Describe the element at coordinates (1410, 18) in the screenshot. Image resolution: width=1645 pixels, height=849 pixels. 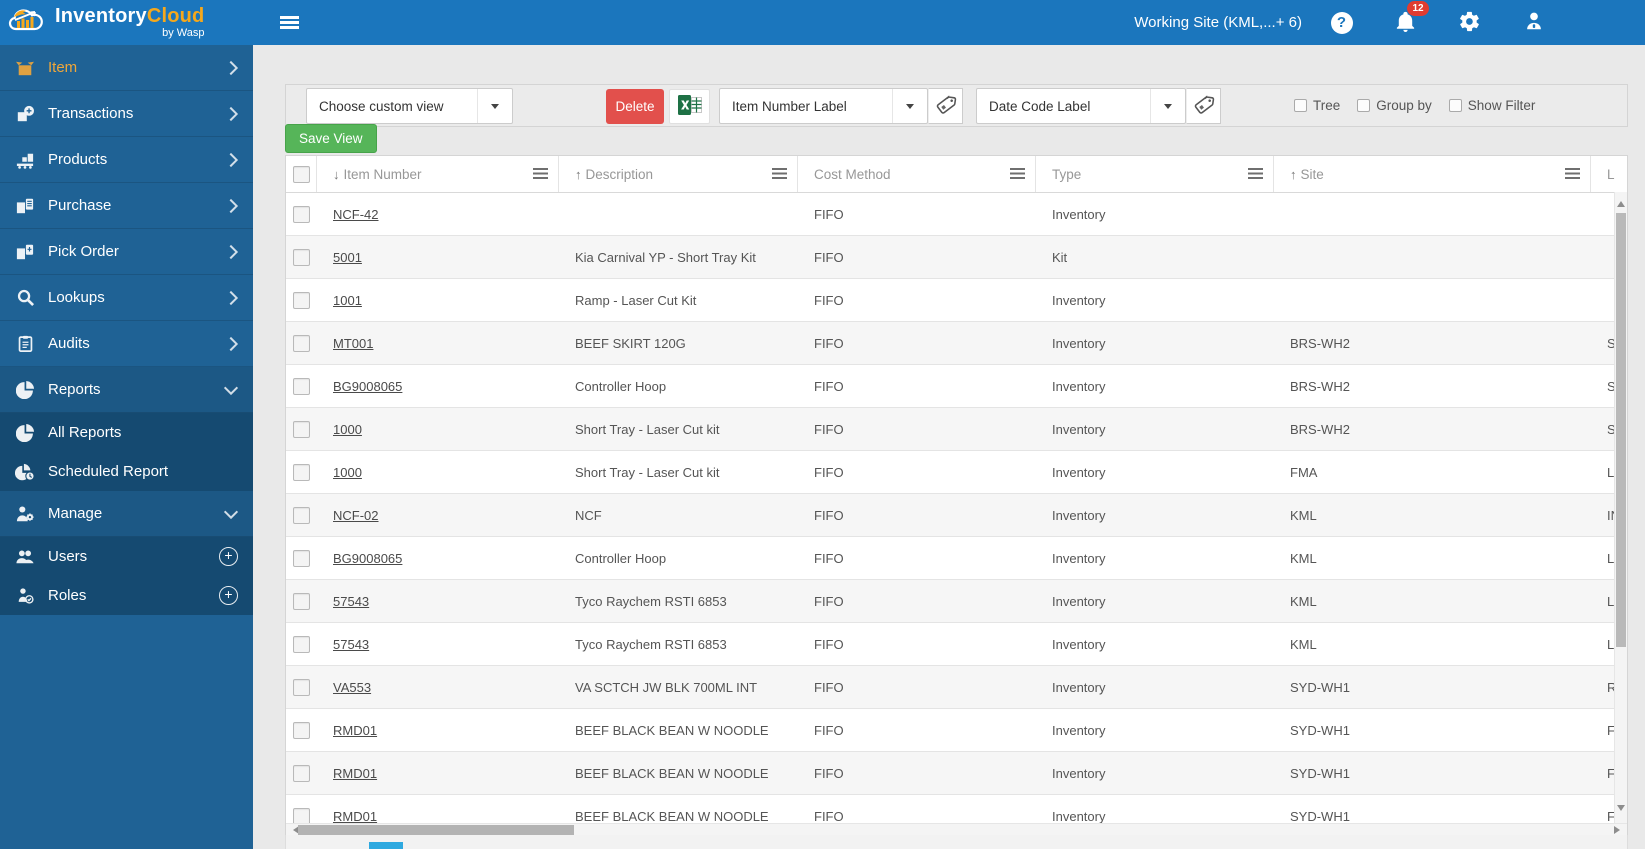
I see `notifications-button: 12` at that location.